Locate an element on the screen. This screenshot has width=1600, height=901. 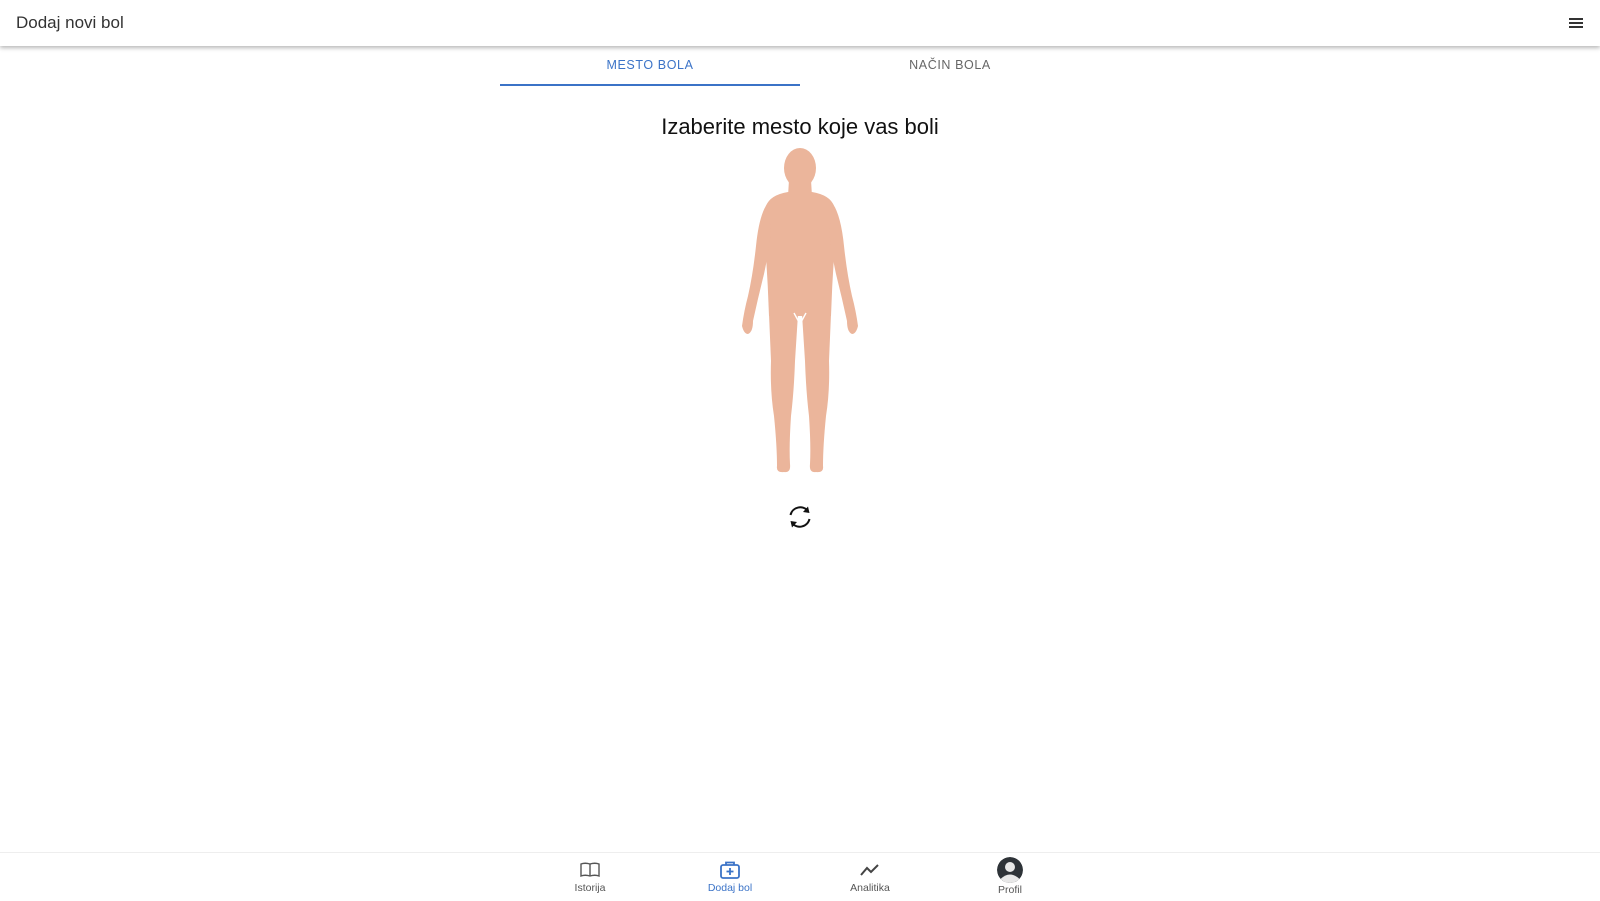
tab-mesto-bola: MESTO BOLA is located at coordinates (650, 67).